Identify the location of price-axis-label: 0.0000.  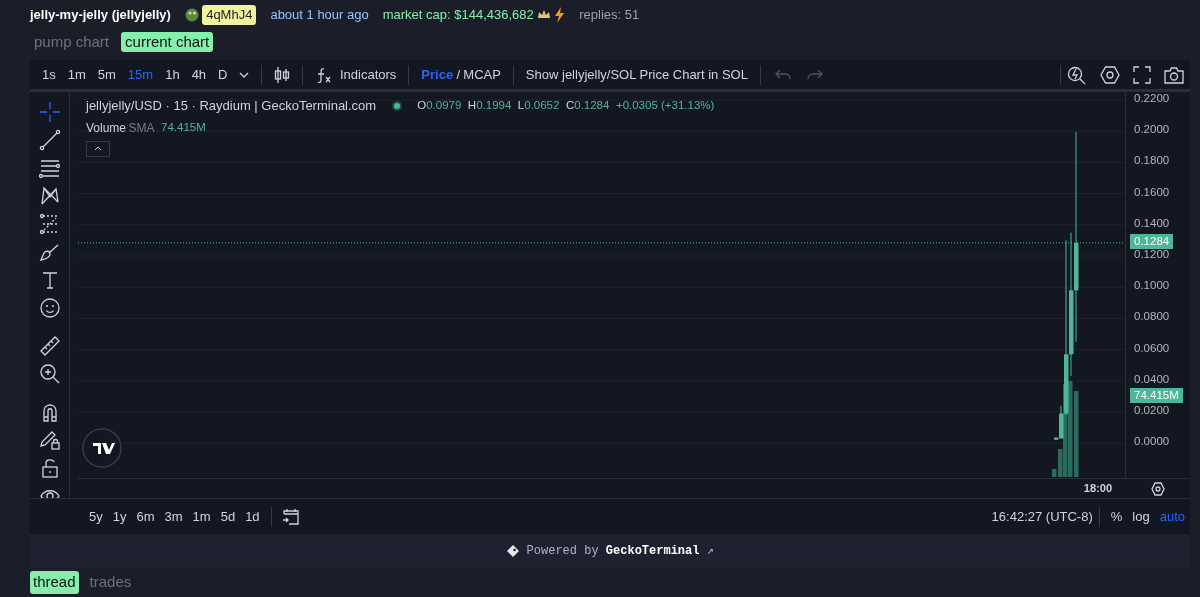
(1152, 442).